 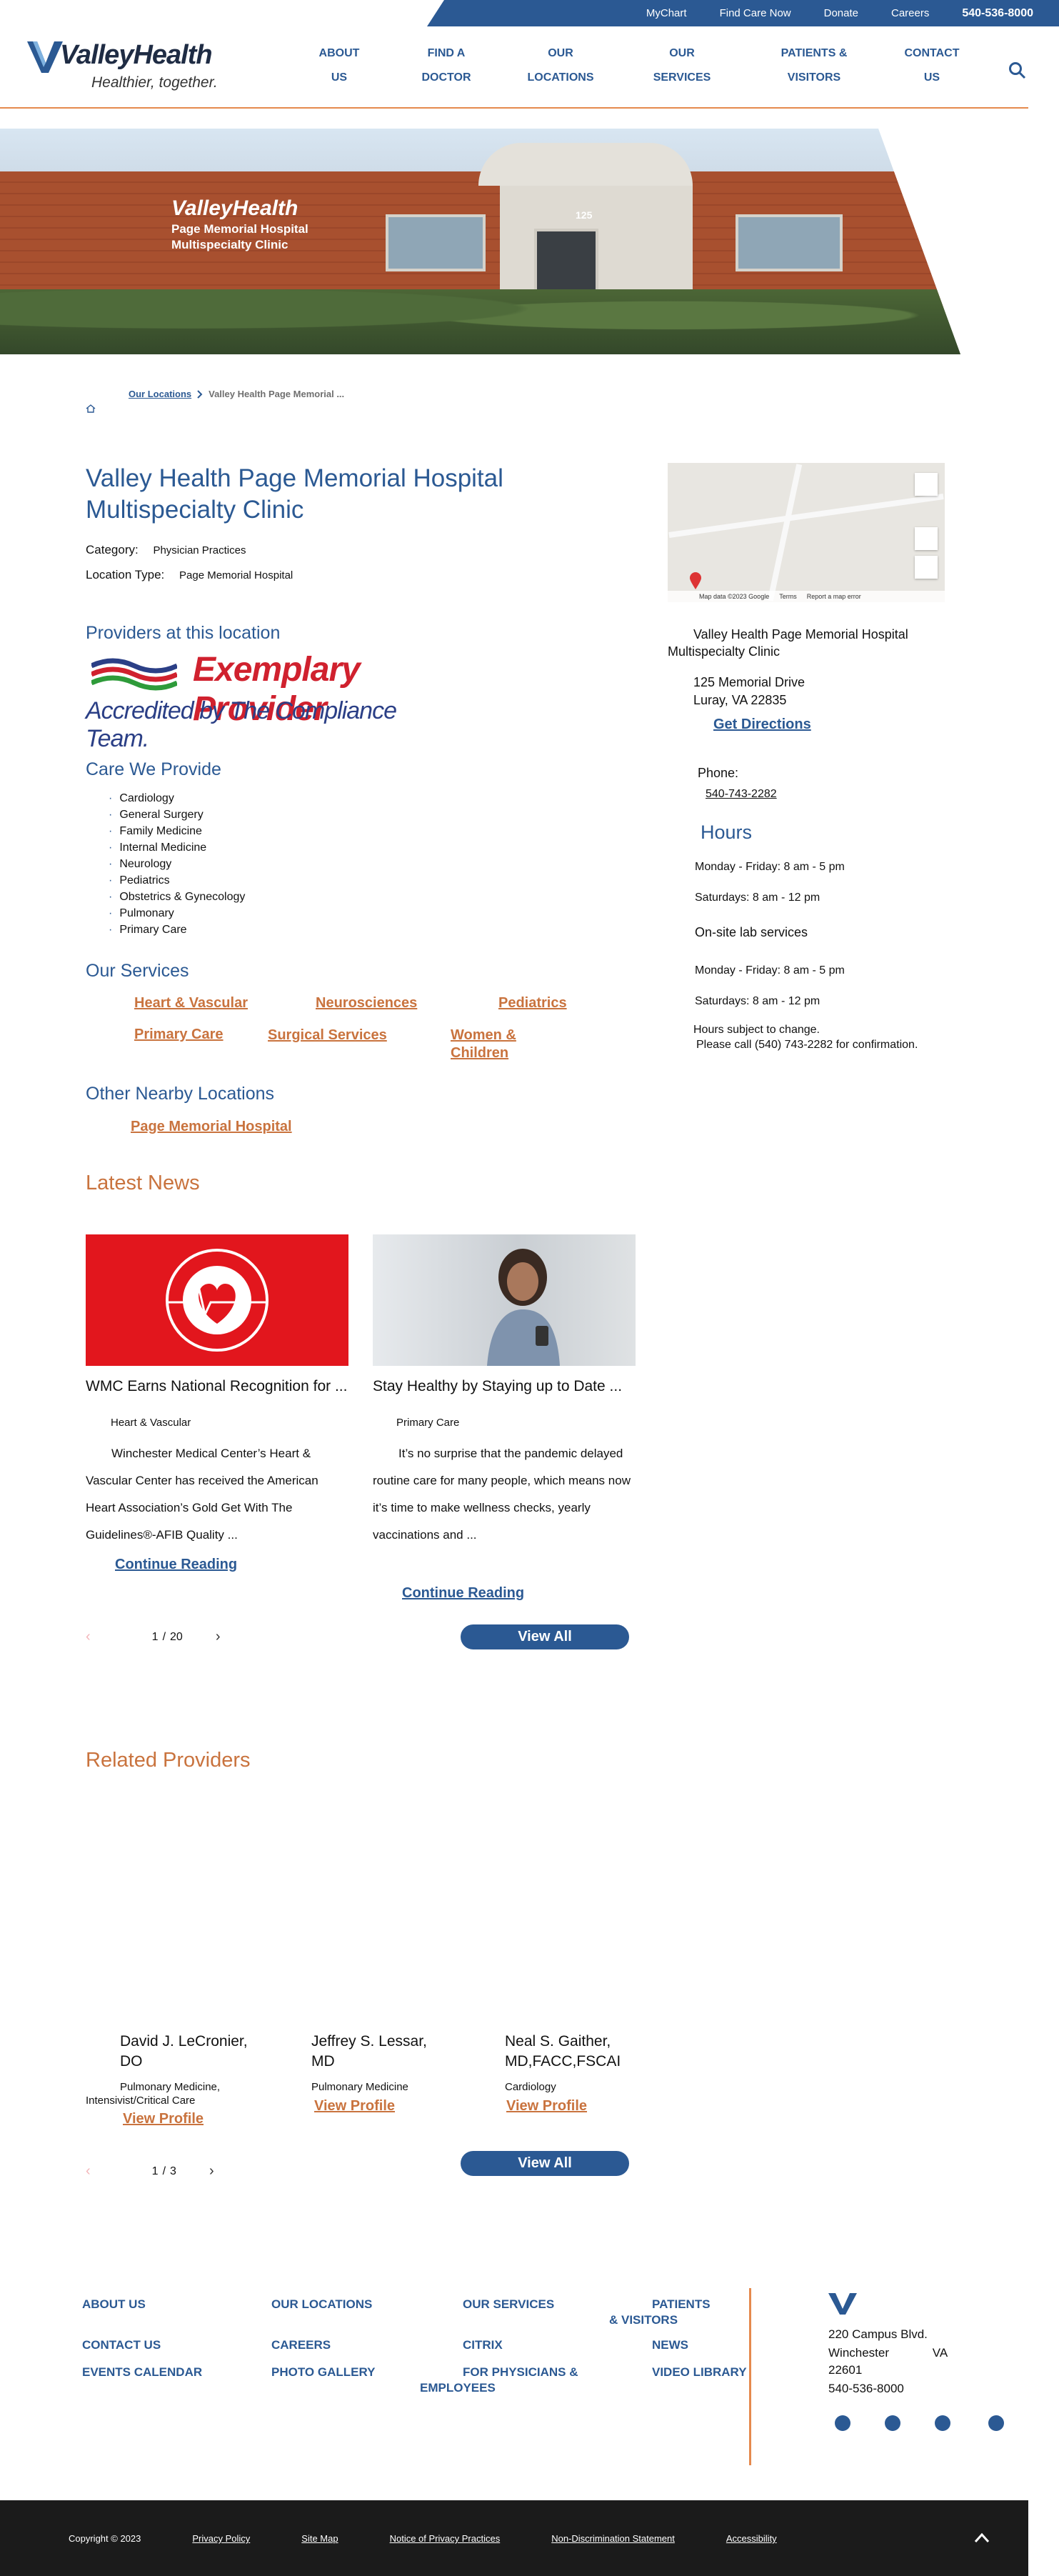 What do you see at coordinates (114, 2304) in the screenshot?
I see `footer-link-about-us: ABOUT US` at bounding box center [114, 2304].